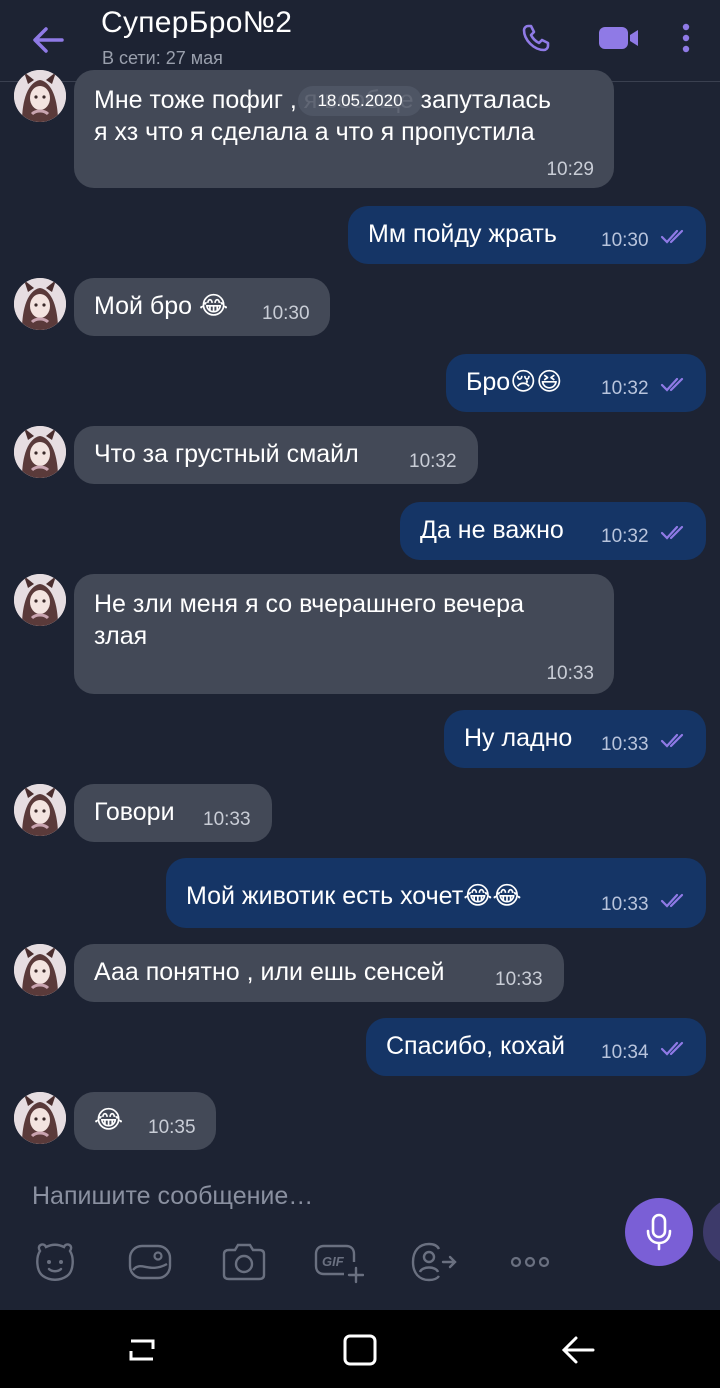  Describe the element at coordinates (161, 306) in the screenshot. I see `message-text: Мой бро 😂` at that location.